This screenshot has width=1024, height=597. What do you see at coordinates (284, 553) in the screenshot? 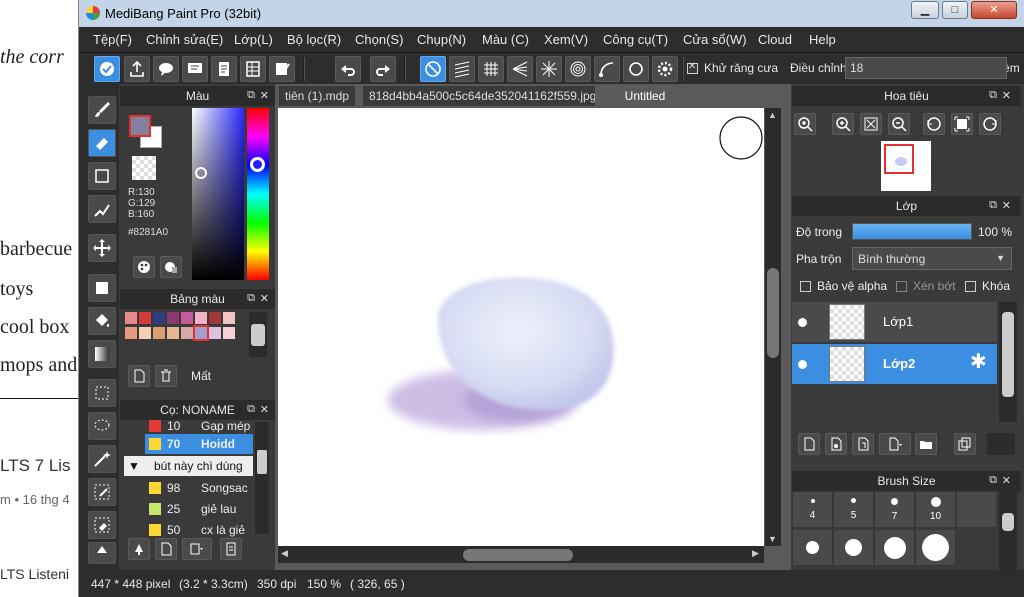
I see `scroll-left-icon: ◀` at bounding box center [284, 553].